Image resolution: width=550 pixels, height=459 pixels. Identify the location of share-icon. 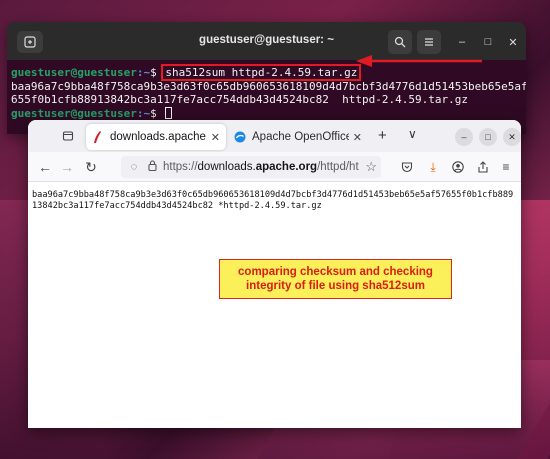
(483, 167).